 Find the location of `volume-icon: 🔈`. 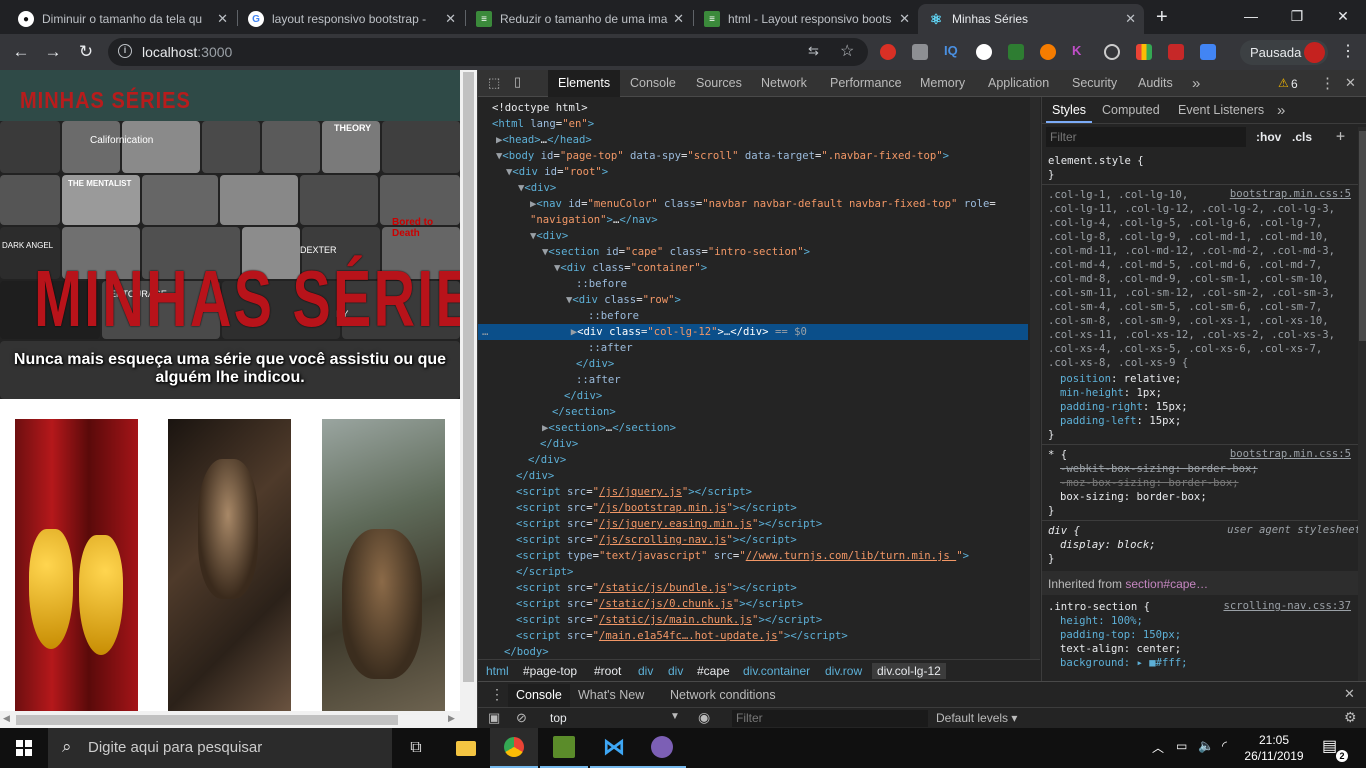

volume-icon: 🔈 is located at coordinates (1206, 746).